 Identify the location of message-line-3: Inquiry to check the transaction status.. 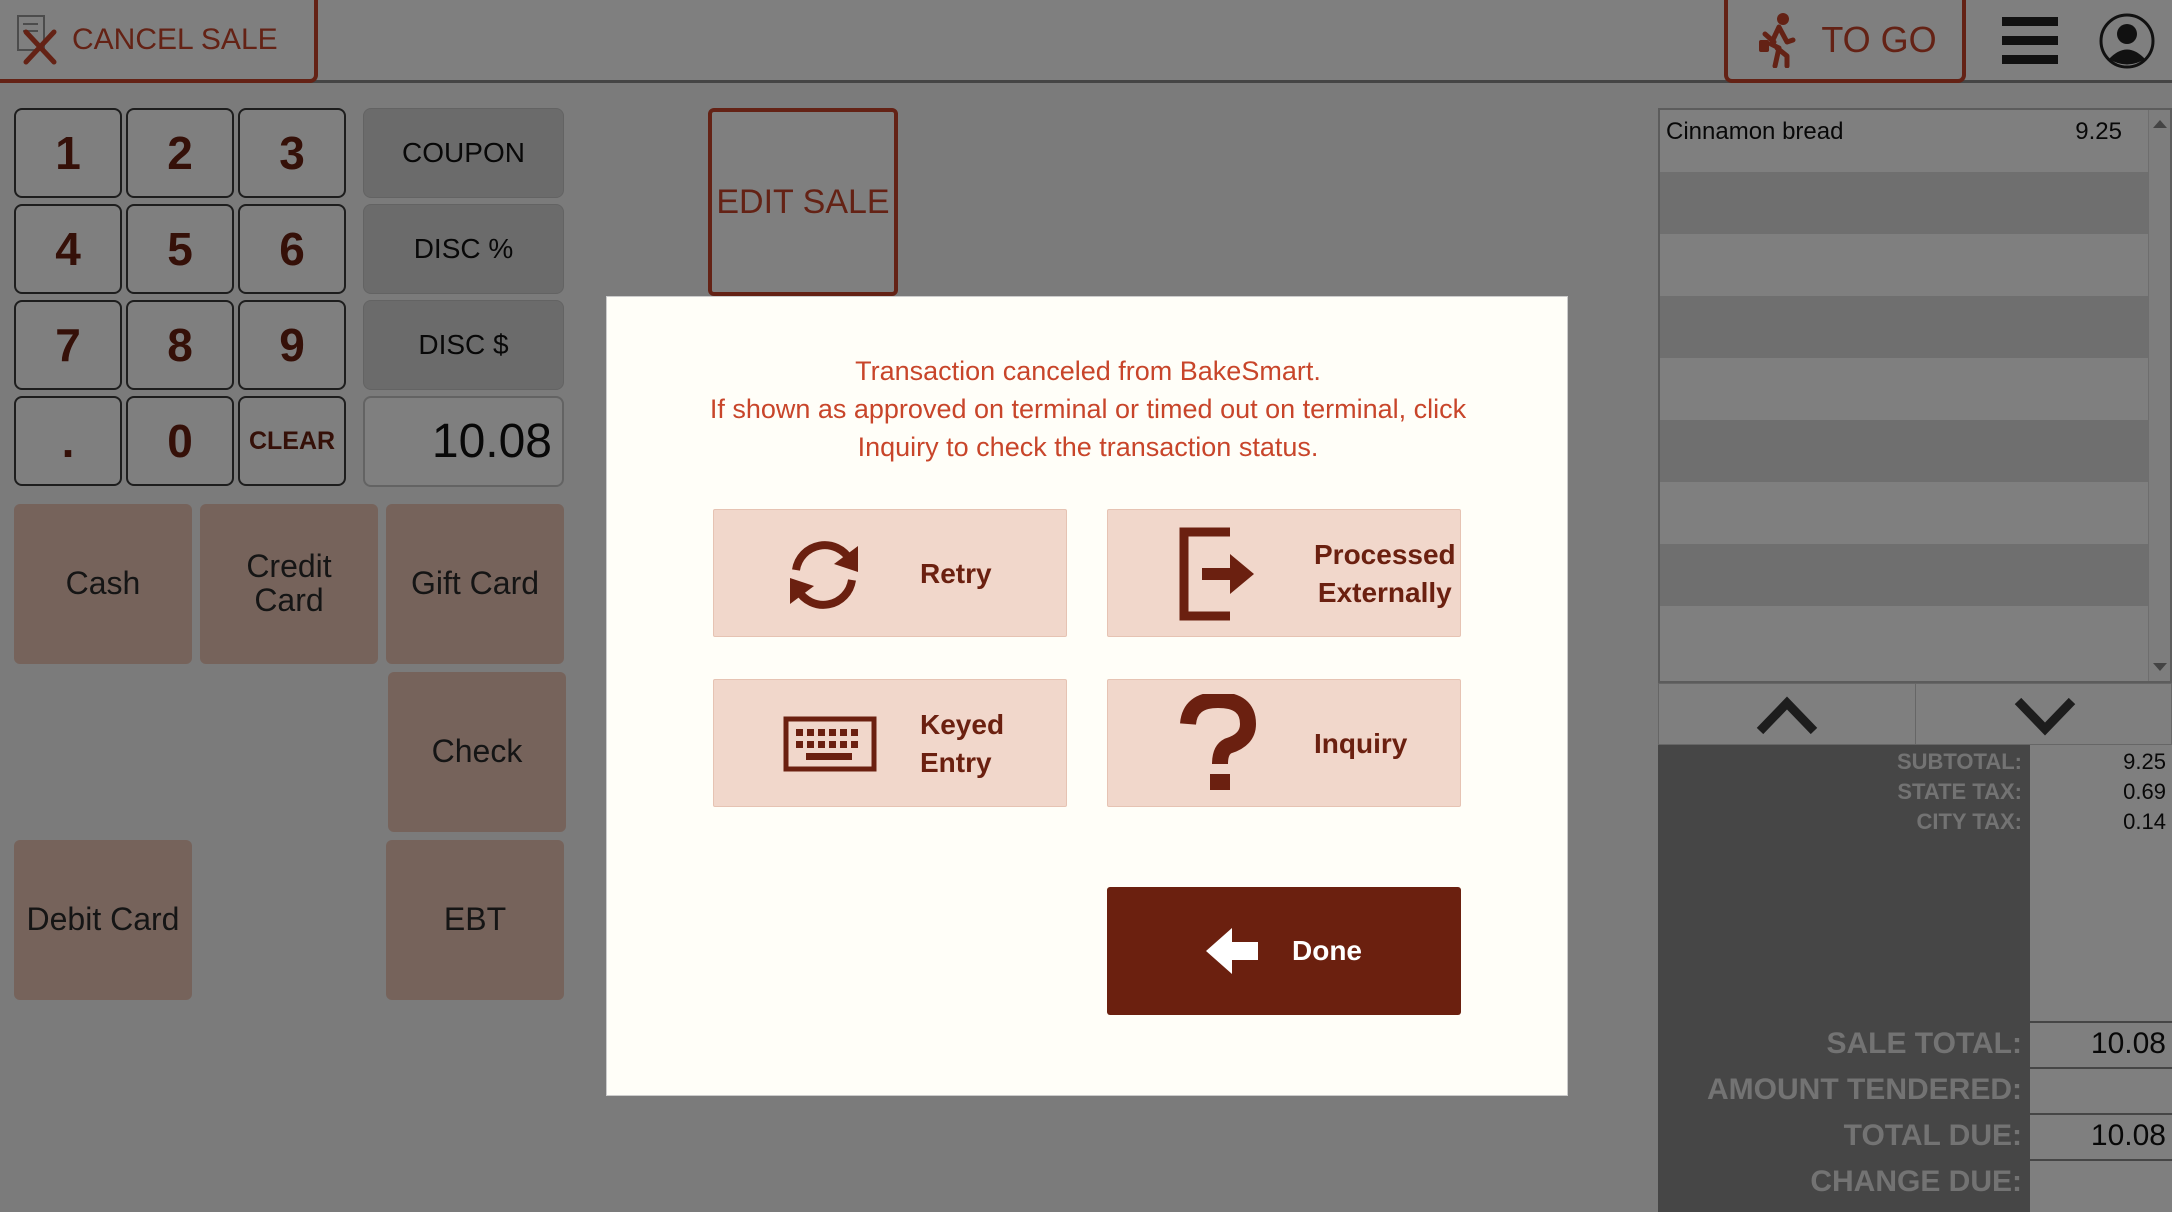
(1088, 447).